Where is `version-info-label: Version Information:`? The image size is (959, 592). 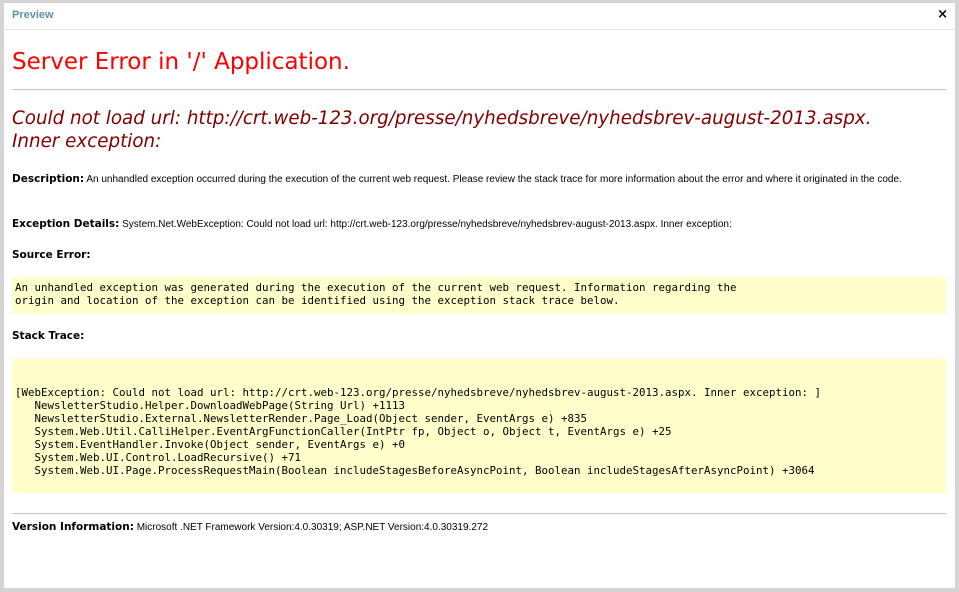
version-info-label: Version Information: is located at coordinates (73, 527).